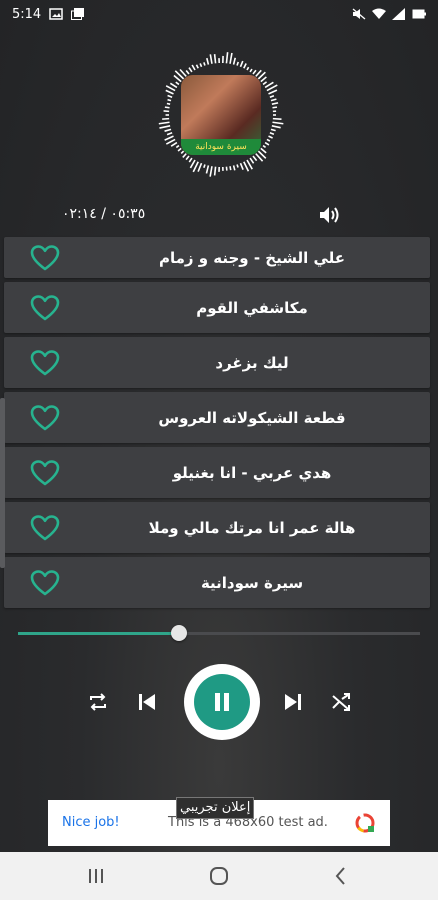 This screenshot has width=438, height=900. Describe the element at coordinates (98, 702) in the screenshot. I see `repeat-icon` at that location.